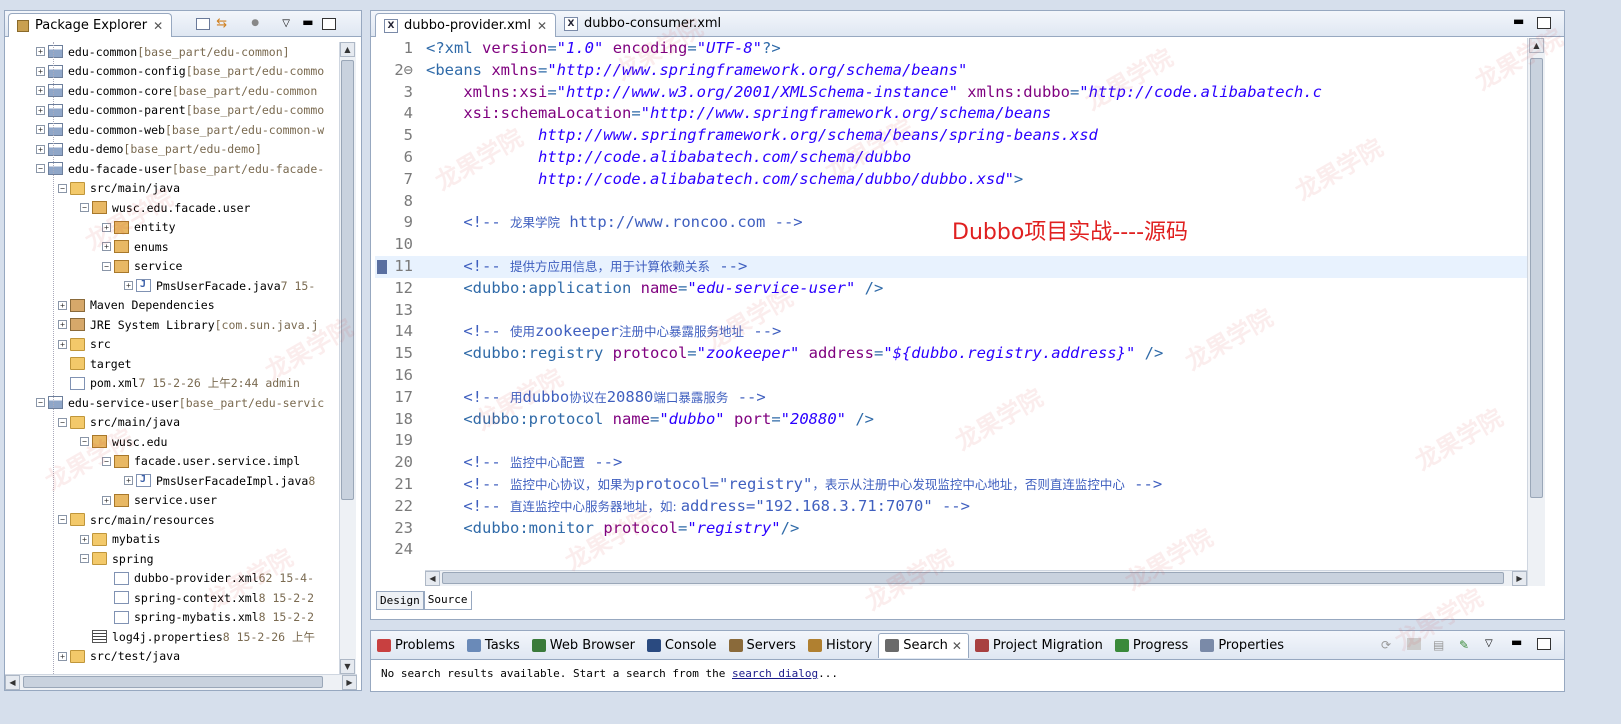 Image resolution: width=1621 pixels, height=724 pixels. What do you see at coordinates (775, 673) in the screenshot?
I see `search-dialog-link: search dialog` at bounding box center [775, 673].